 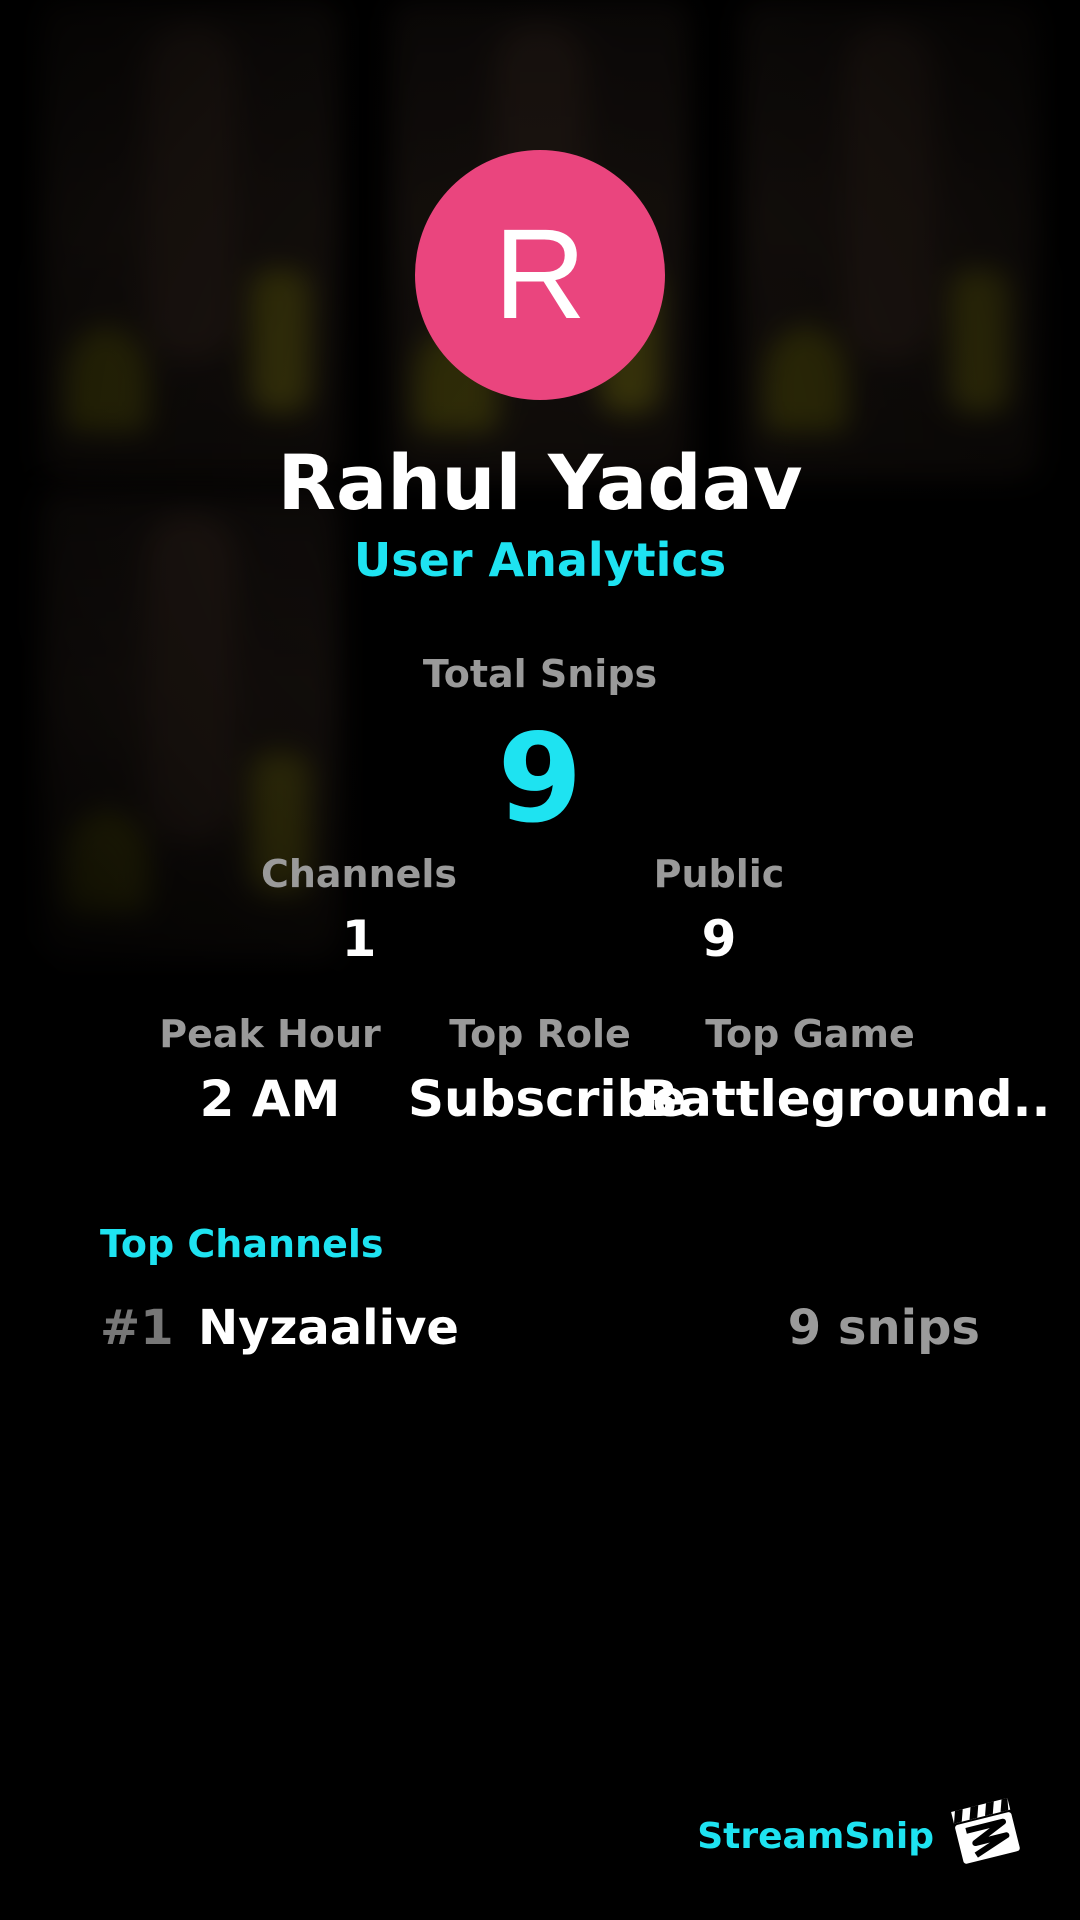 I want to click on public-value: 9, so click(x=719, y=939).